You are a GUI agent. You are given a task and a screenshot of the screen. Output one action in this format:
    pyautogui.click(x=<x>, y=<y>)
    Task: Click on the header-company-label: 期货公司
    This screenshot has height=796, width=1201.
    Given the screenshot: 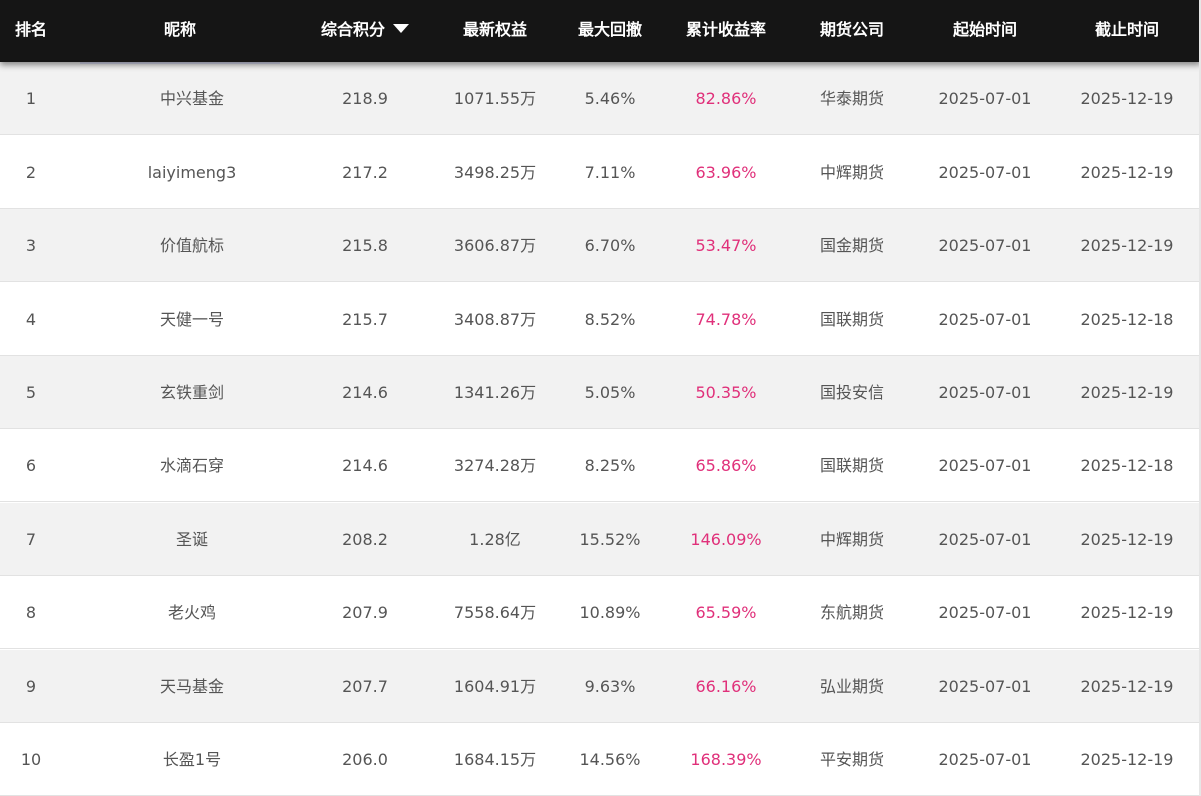 What is the action you would take?
    pyautogui.click(x=851, y=29)
    